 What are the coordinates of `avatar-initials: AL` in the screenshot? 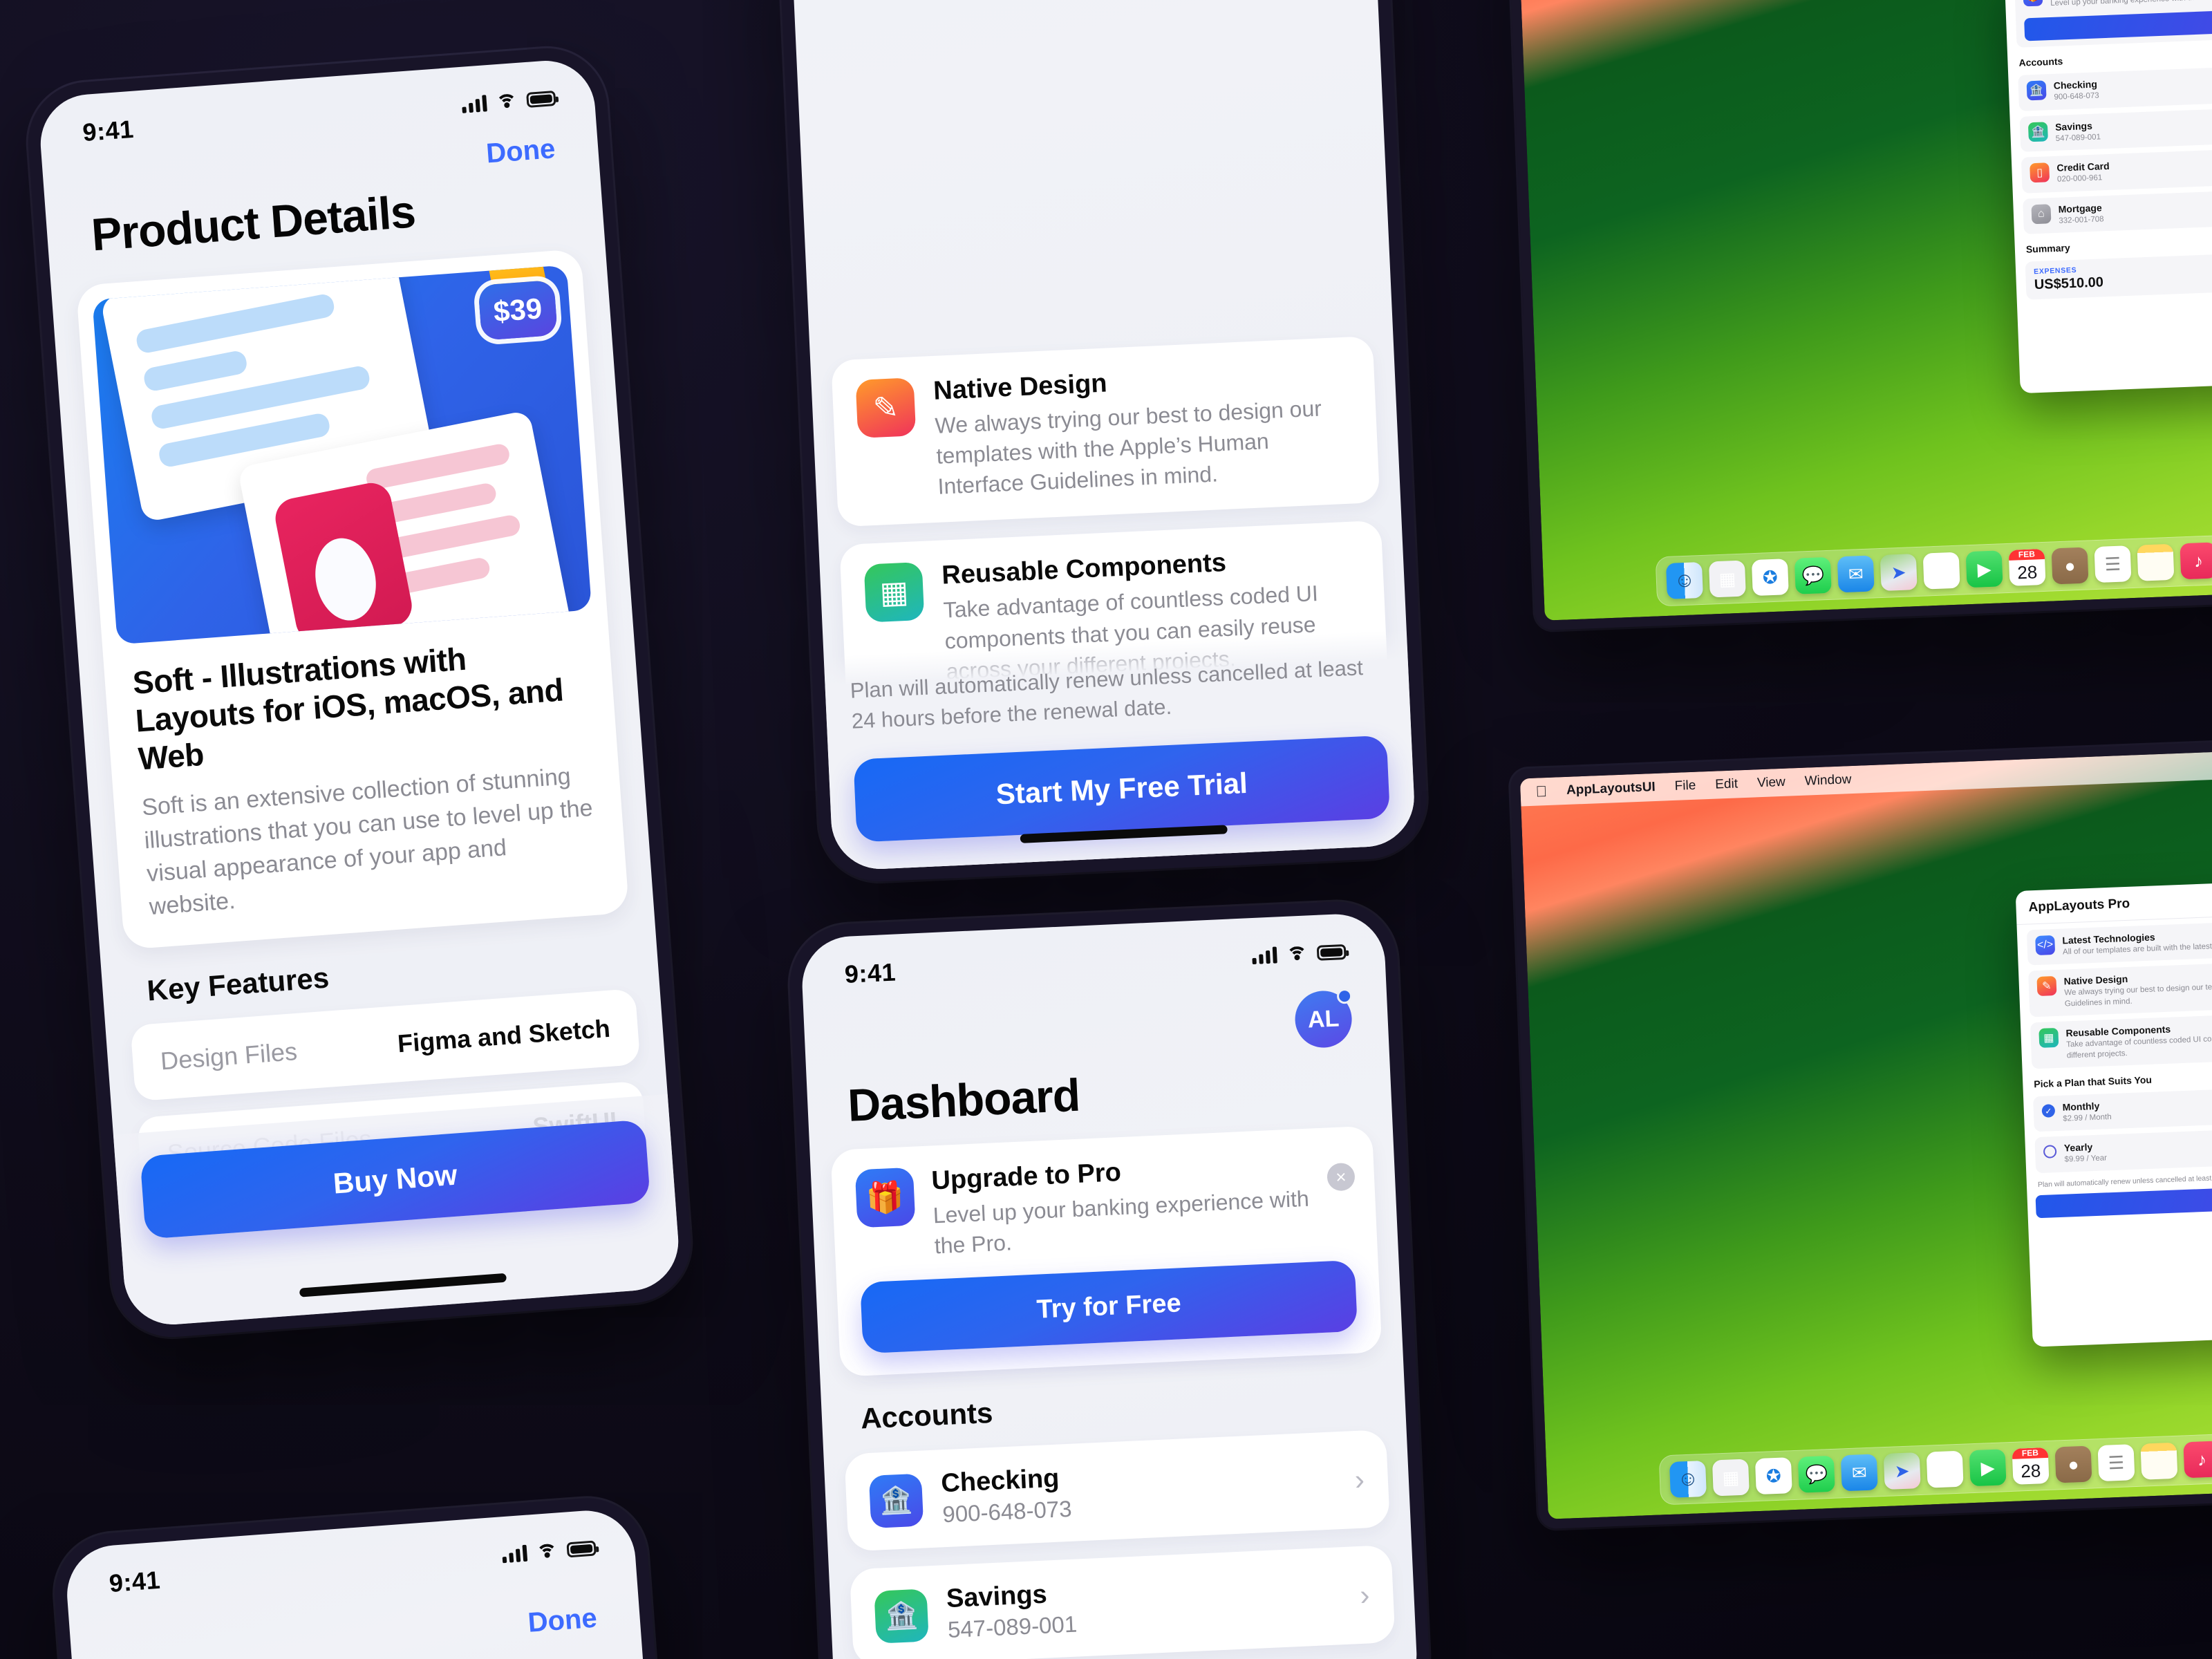 It's located at (1323, 1019).